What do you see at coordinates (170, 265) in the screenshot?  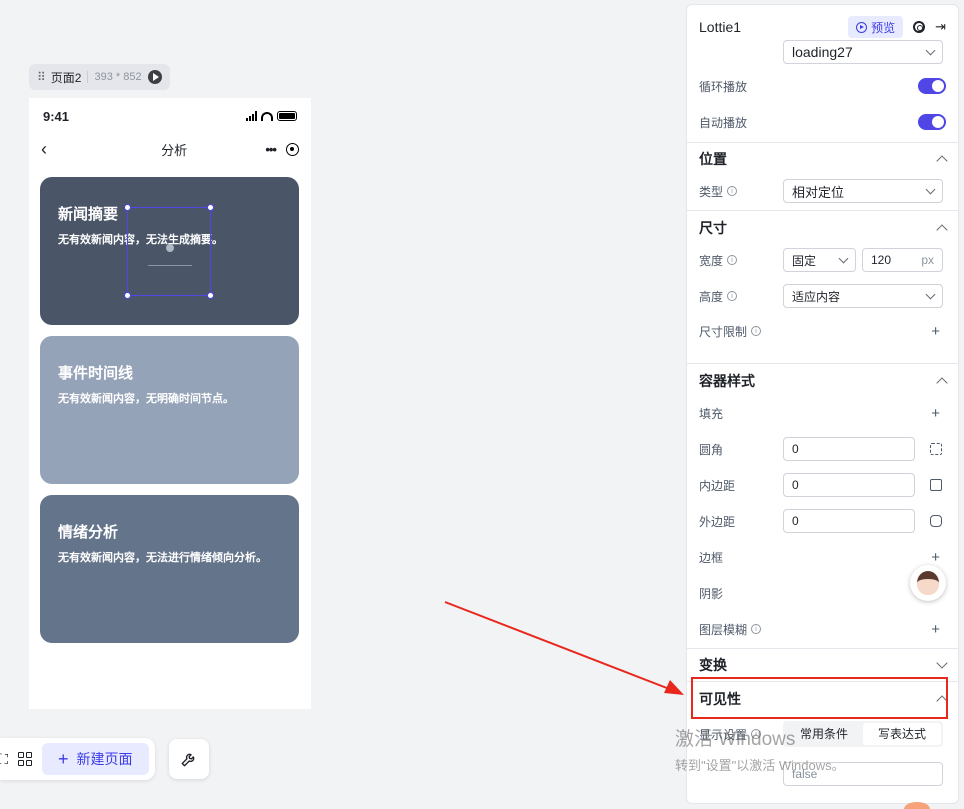 I see `loading-baseline` at bounding box center [170, 265].